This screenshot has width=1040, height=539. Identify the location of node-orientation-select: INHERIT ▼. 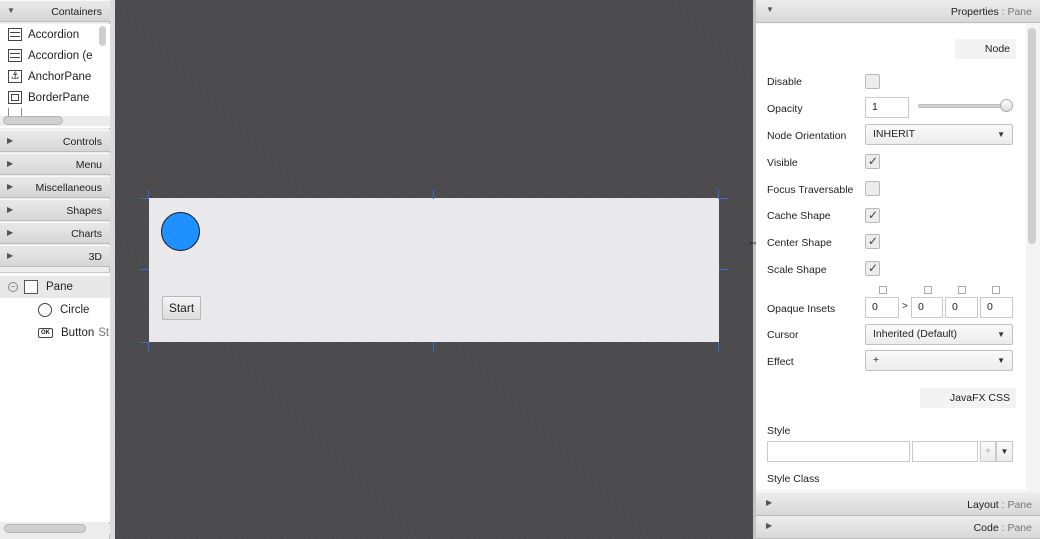
(939, 134).